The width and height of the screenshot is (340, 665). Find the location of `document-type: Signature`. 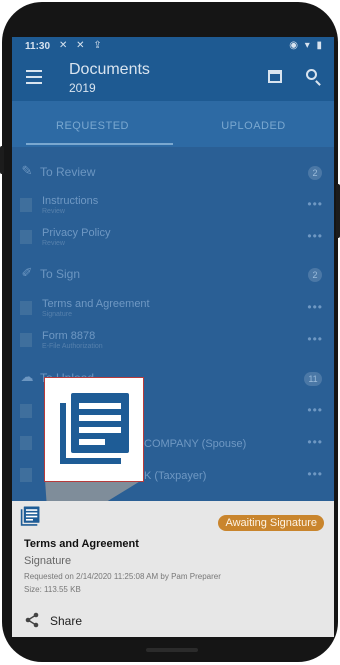

document-type: Signature is located at coordinates (48, 561).